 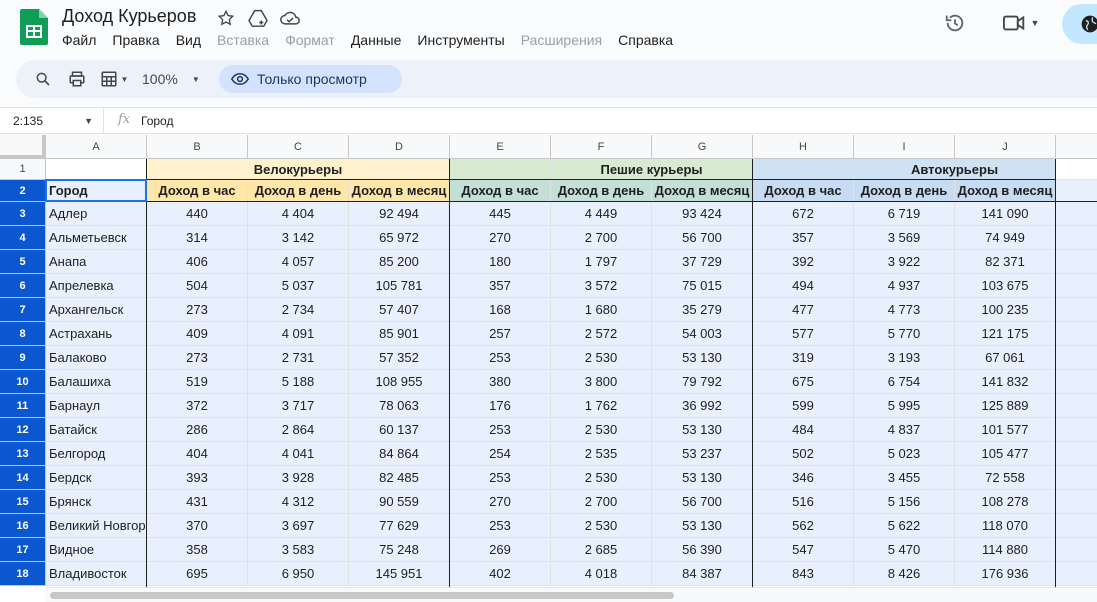 What do you see at coordinates (500, 550) in the screenshot?
I see `value-cell: 269` at bounding box center [500, 550].